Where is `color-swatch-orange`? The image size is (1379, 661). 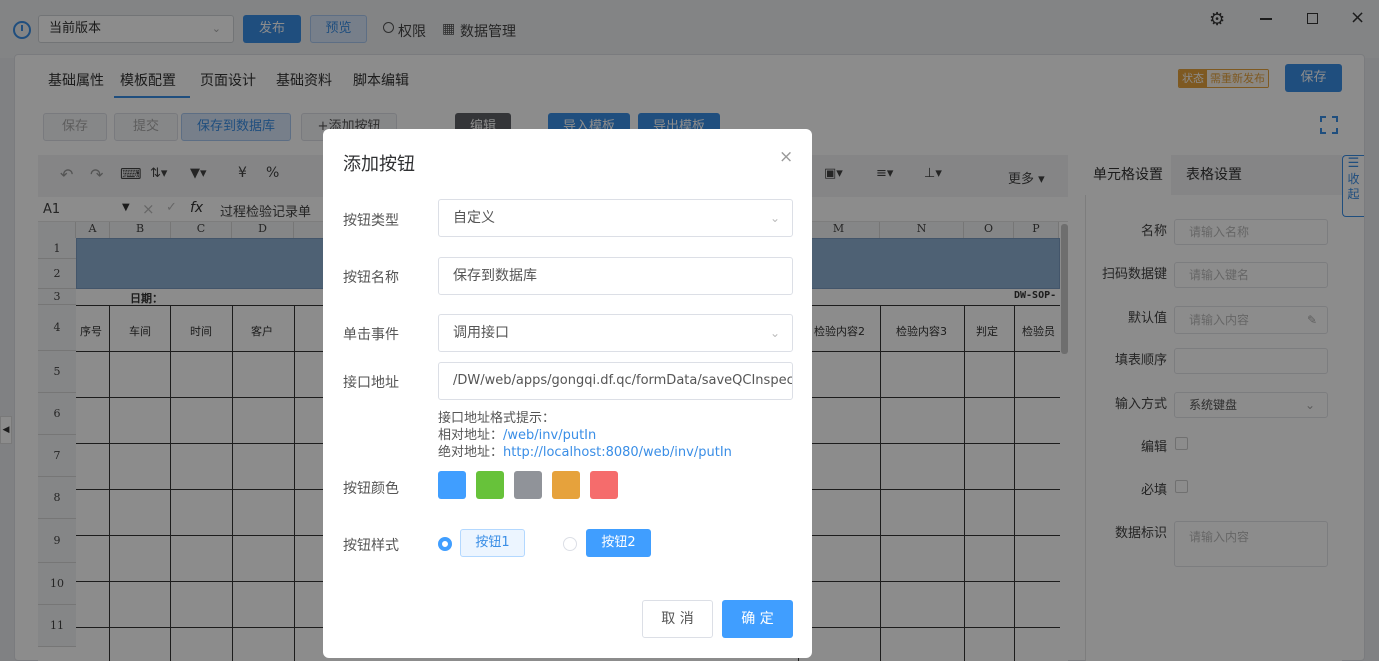 color-swatch-orange is located at coordinates (566, 485).